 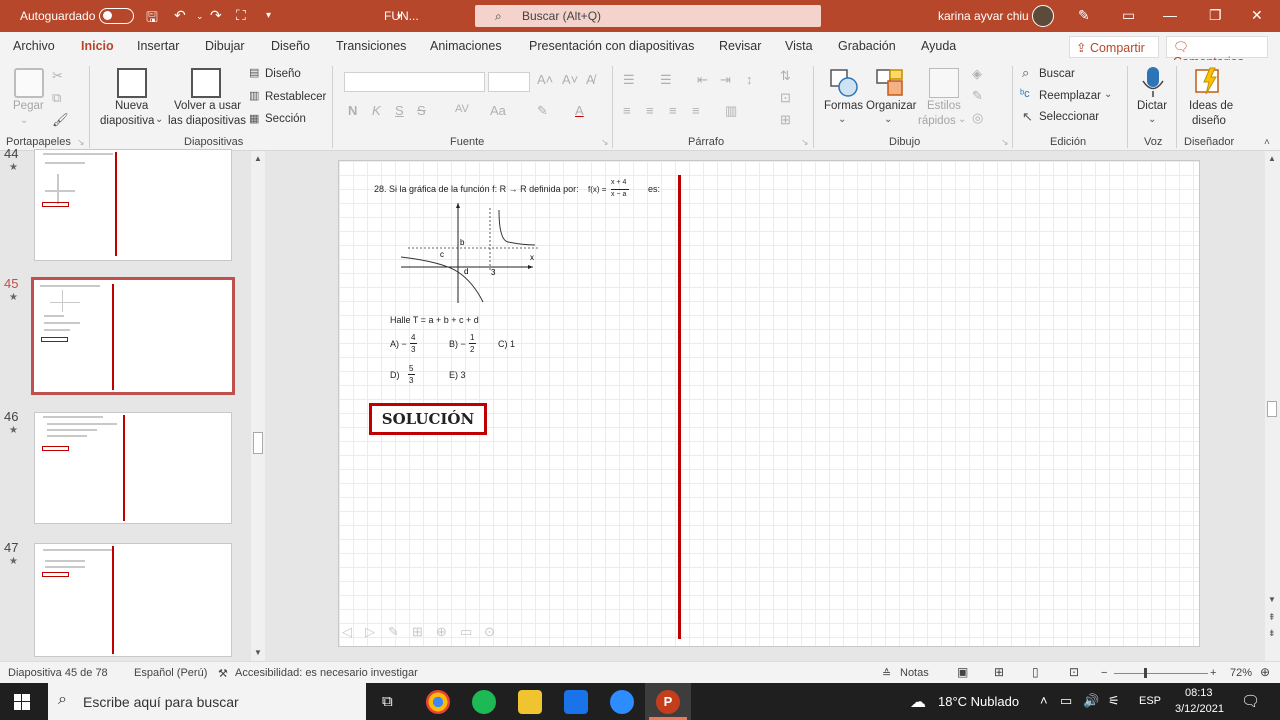 I want to click on tab-vista: Vista, so click(x=799, y=46).